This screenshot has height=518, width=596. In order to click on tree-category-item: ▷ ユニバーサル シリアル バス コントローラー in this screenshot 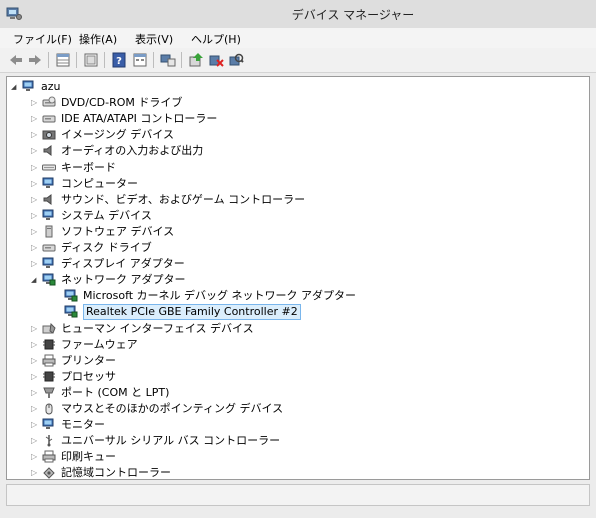, I will do `click(310, 441)`.